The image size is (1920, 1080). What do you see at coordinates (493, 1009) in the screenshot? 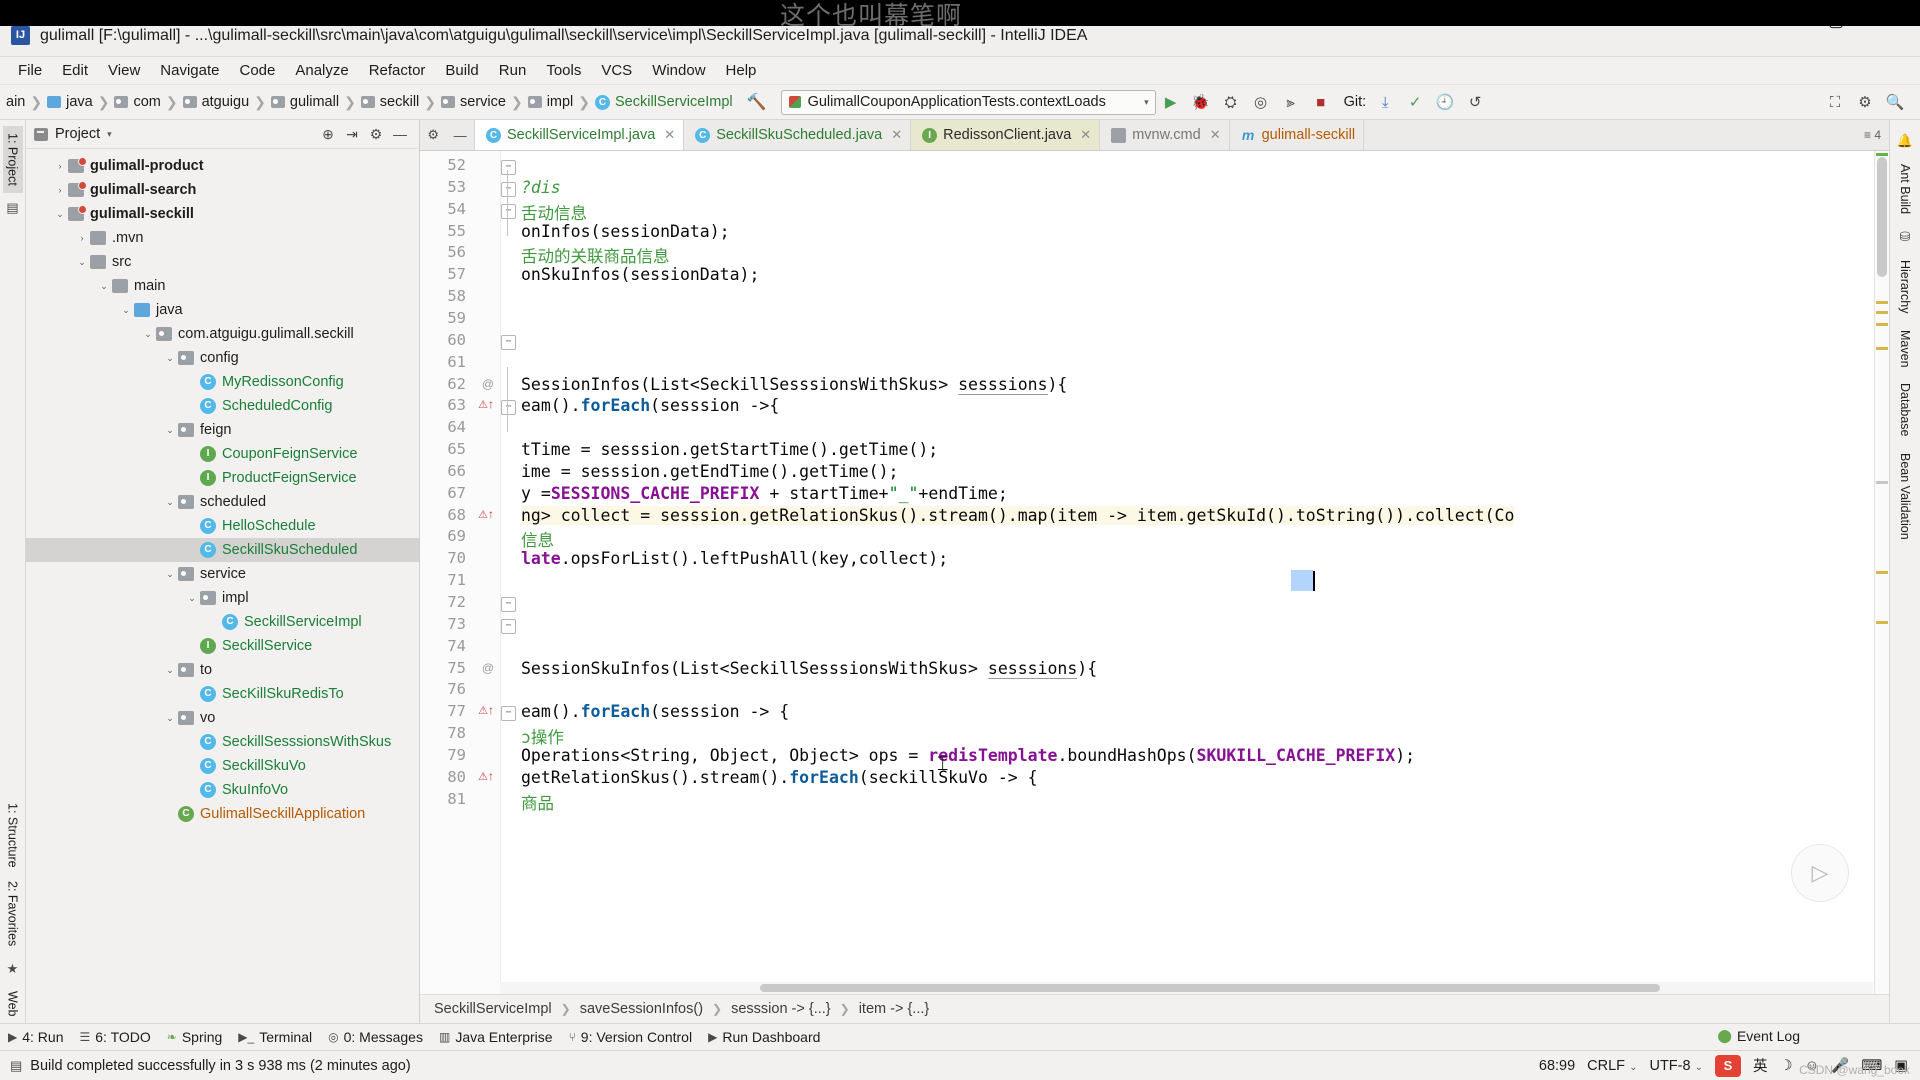
I see `breadcrumb-class: SeckillServiceImpl` at bounding box center [493, 1009].